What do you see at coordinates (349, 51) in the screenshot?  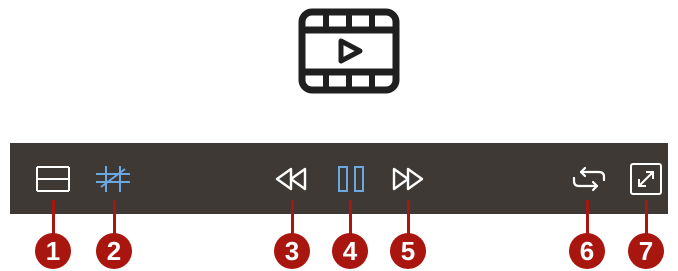 I see `film-play-icon` at bounding box center [349, 51].